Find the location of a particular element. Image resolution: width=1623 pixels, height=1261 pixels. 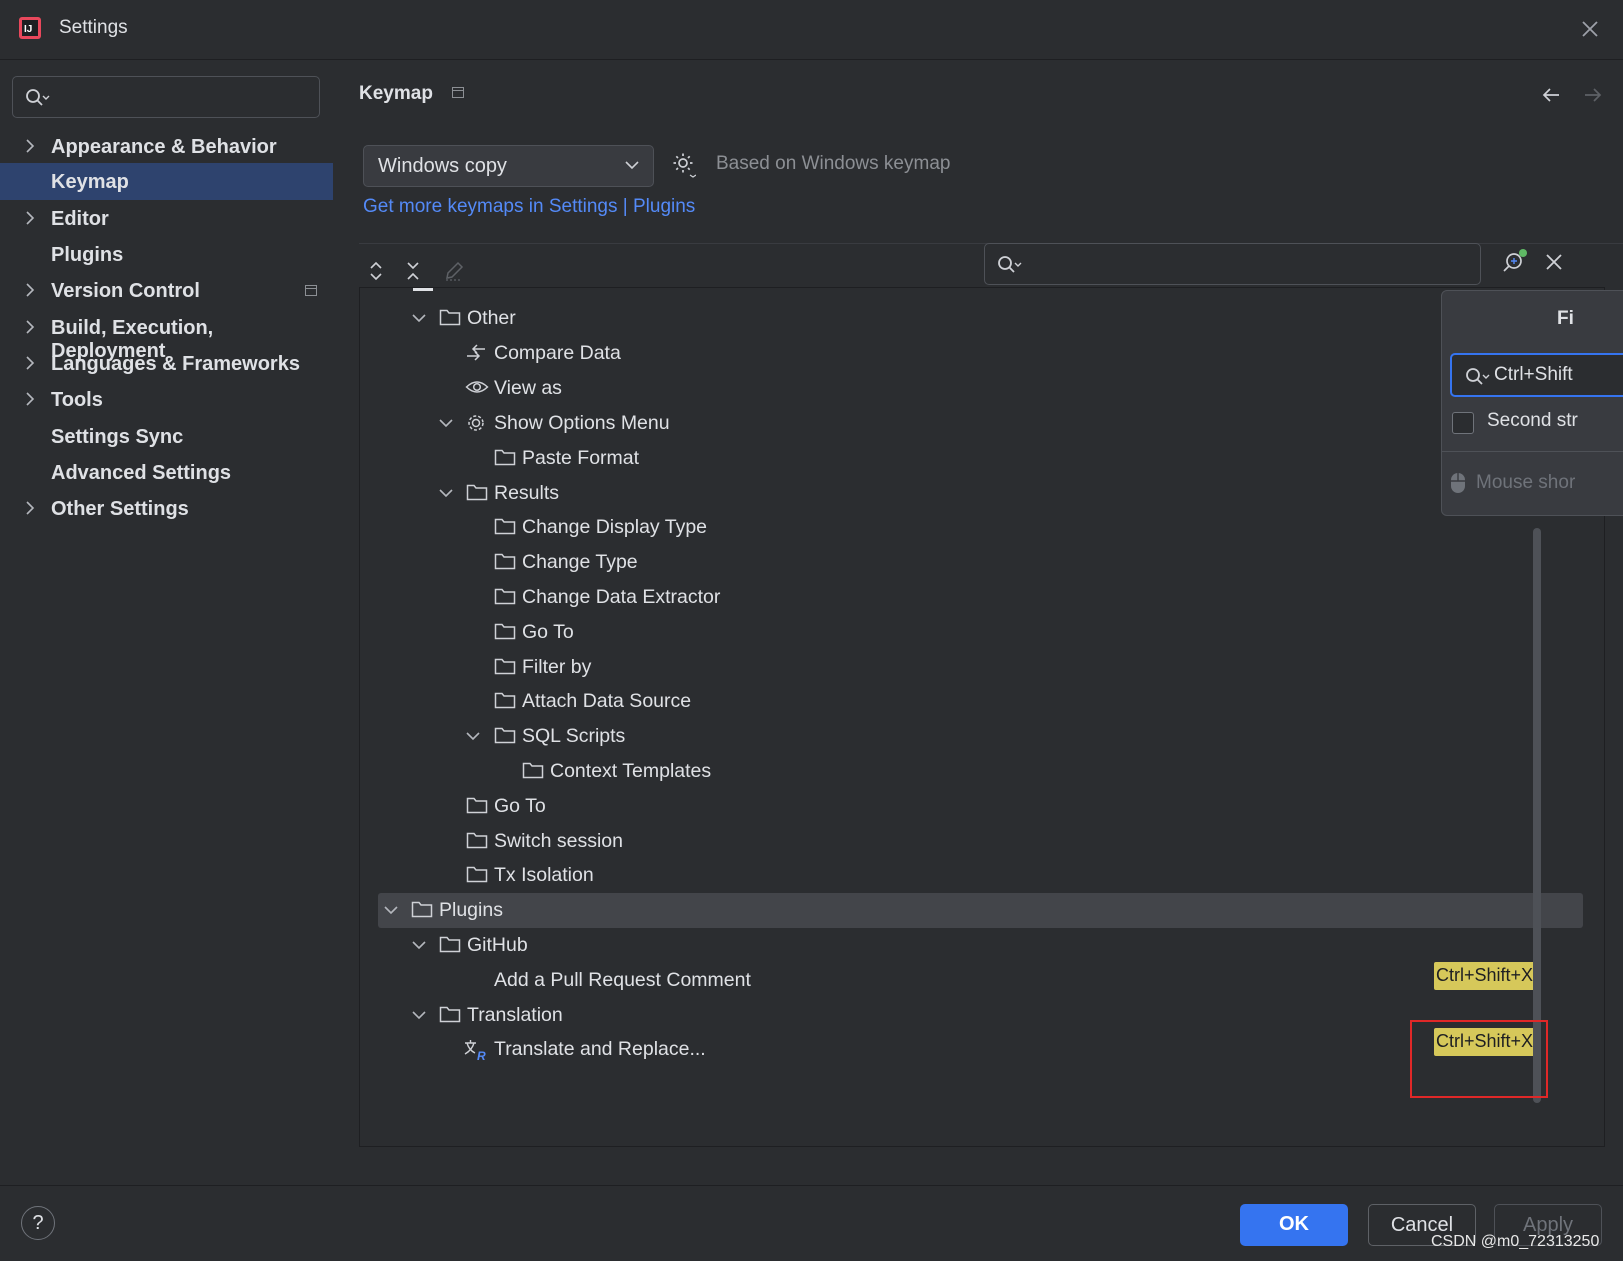

sidebar-item-languages-frameworks: Languages & Frameworks is located at coordinates (166, 363).